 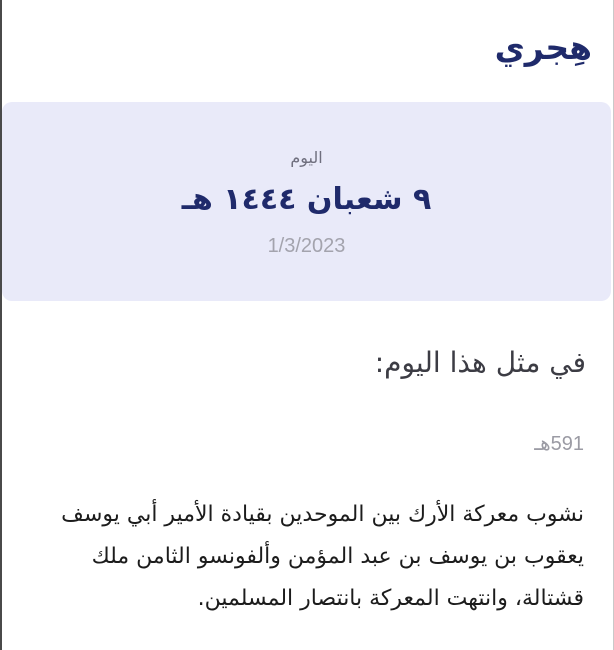 What do you see at coordinates (1, 325) in the screenshot?
I see `window-left-border` at bounding box center [1, 325].